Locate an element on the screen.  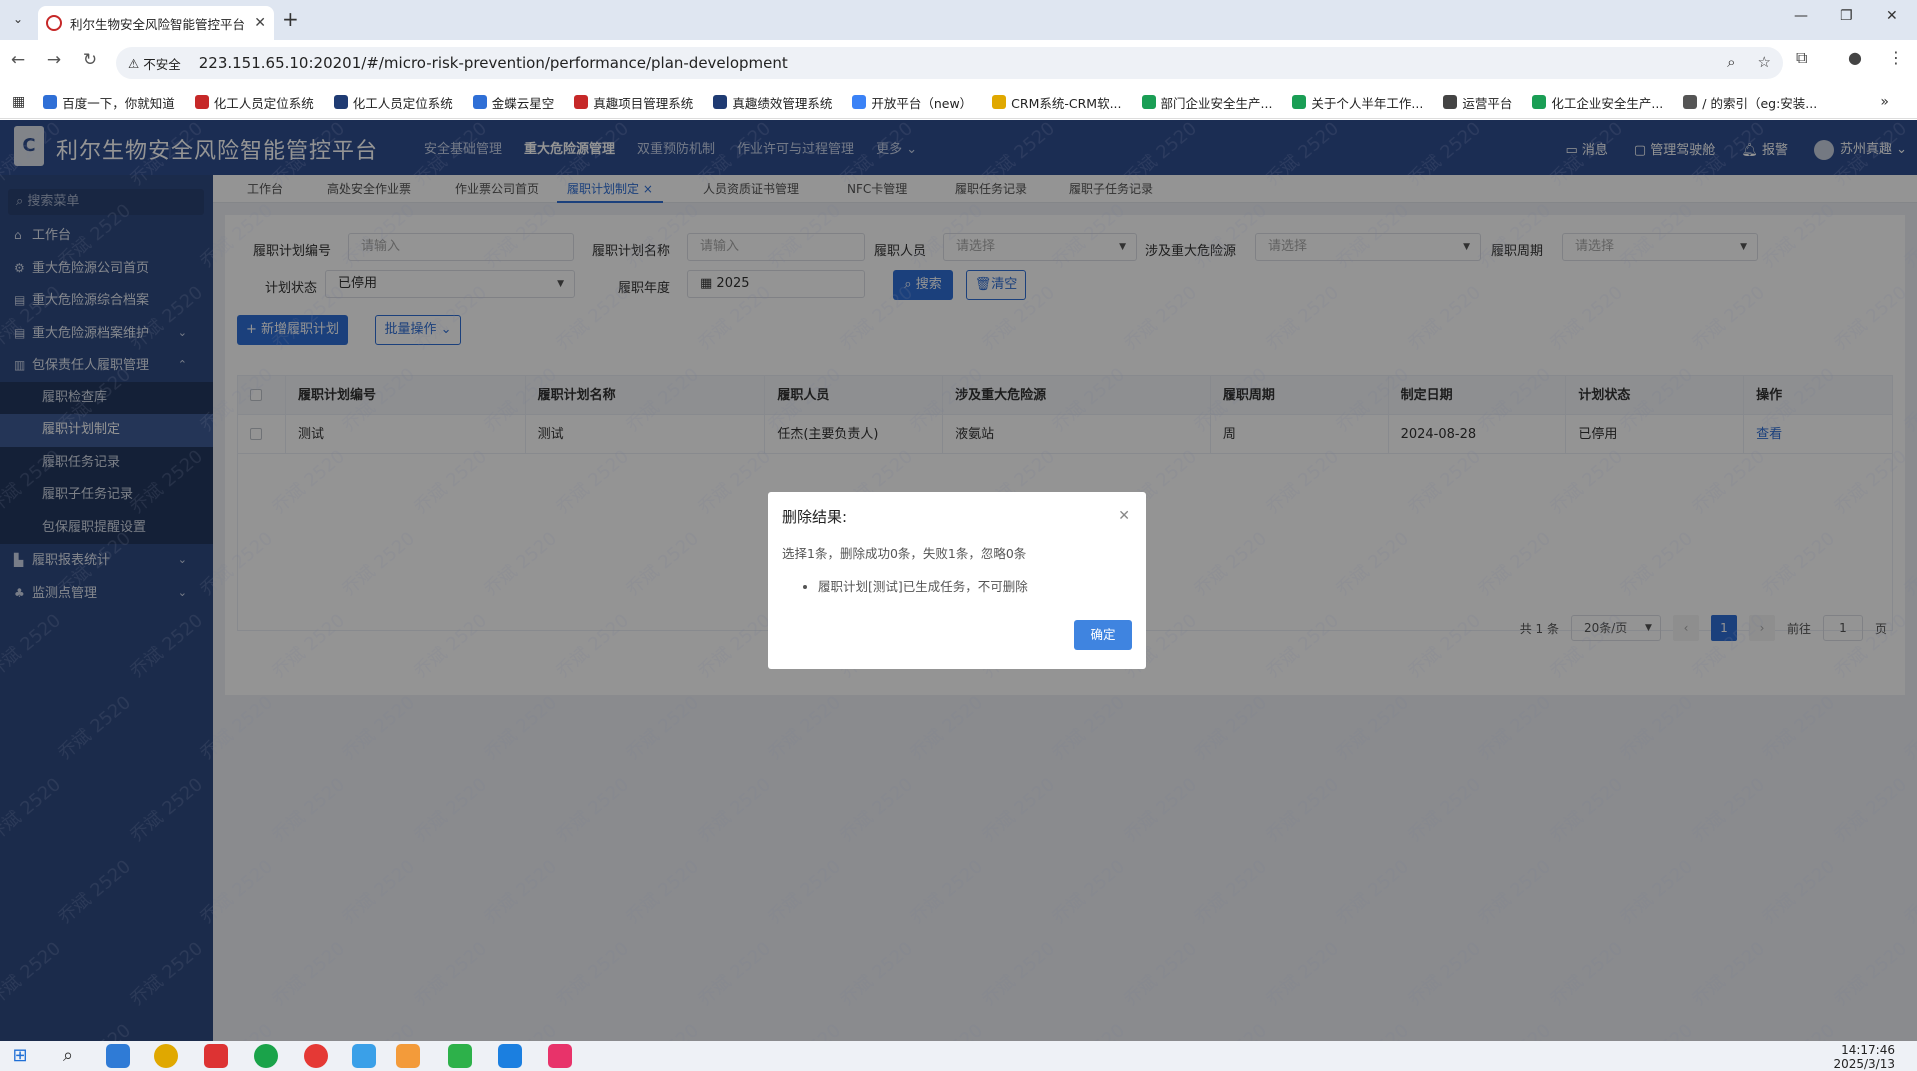
warning-icon: ⚠ is located at coordinates (134, 63).